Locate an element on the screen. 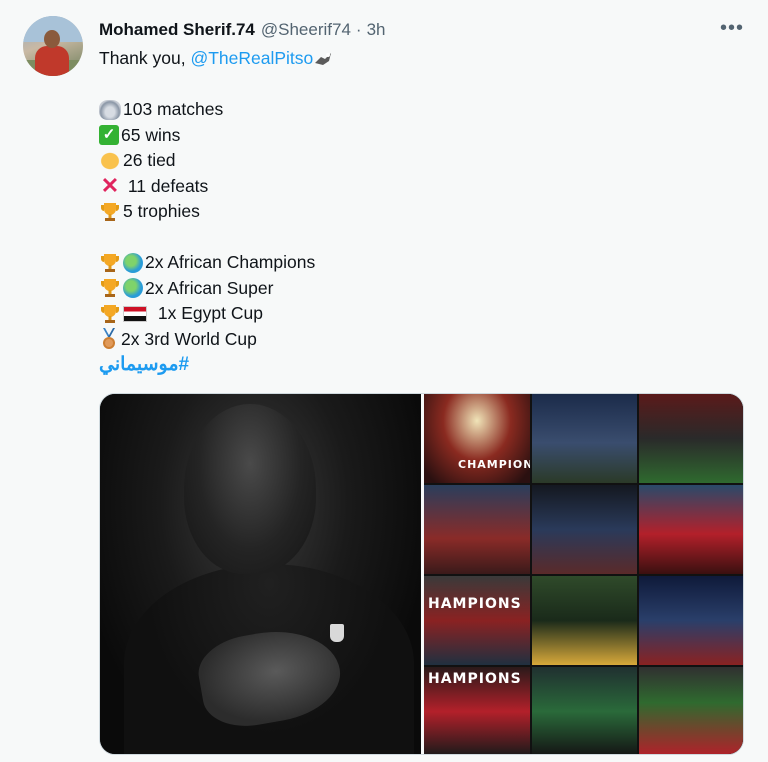 The image size is (768, 762). mention-link: @TheRealPitso is located at coordinates (251, 59).